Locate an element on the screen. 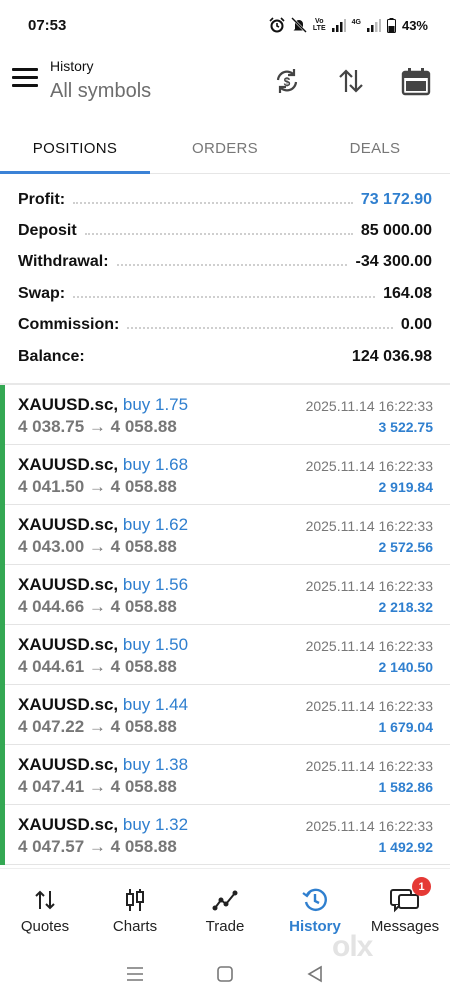 This screenshot has width=450, height=1000. summary-row-deposit: Deposit 85 000.00 is located at coordinates (225, 230).